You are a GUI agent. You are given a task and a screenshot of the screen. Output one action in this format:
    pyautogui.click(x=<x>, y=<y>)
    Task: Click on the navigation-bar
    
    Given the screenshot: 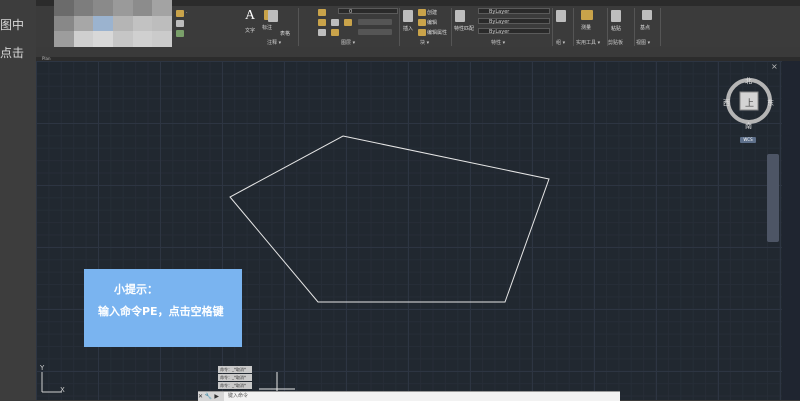 What is the action you would take?
    pyautogui.click(x=773, y=198)
    